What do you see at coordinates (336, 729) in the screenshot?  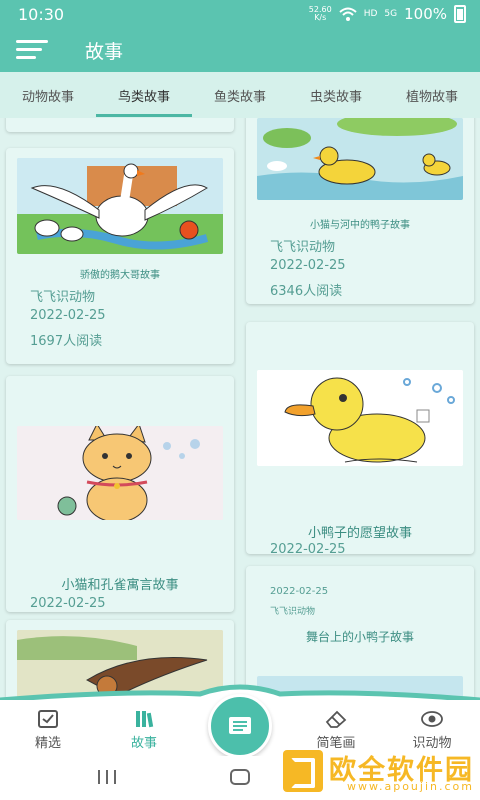 I see `nav-drawing: 简笔画` at bounding box center [336, 729].